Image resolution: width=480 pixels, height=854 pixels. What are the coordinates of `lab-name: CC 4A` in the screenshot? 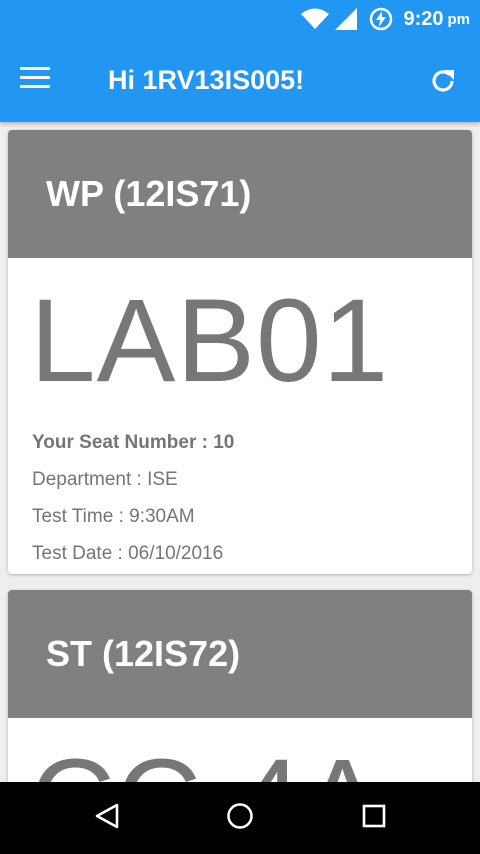 It's located at (240, 762).